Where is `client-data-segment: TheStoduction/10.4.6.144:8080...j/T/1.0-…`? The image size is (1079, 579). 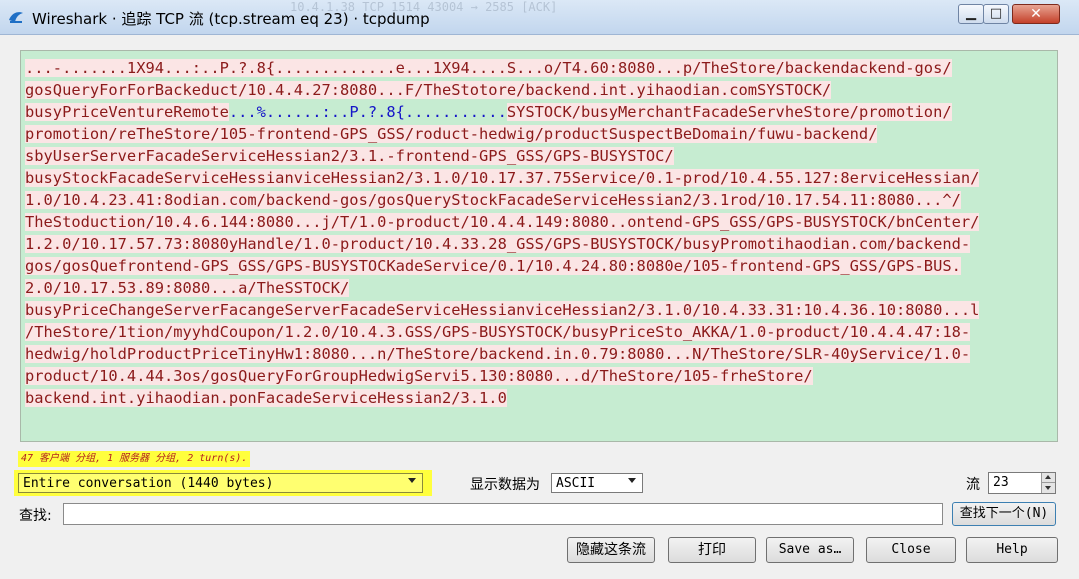
client-data-segment: TheStoduction/10.4.6.144:8080...j/T/1.0-… is located at coordinates (502, 222).